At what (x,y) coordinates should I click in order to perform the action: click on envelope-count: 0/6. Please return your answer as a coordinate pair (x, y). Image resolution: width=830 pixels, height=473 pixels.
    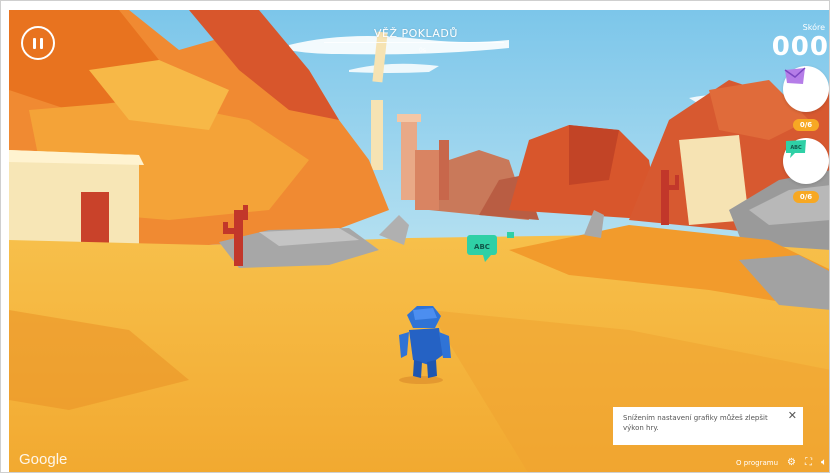
    Looking at the image, I should click on (806, 125).